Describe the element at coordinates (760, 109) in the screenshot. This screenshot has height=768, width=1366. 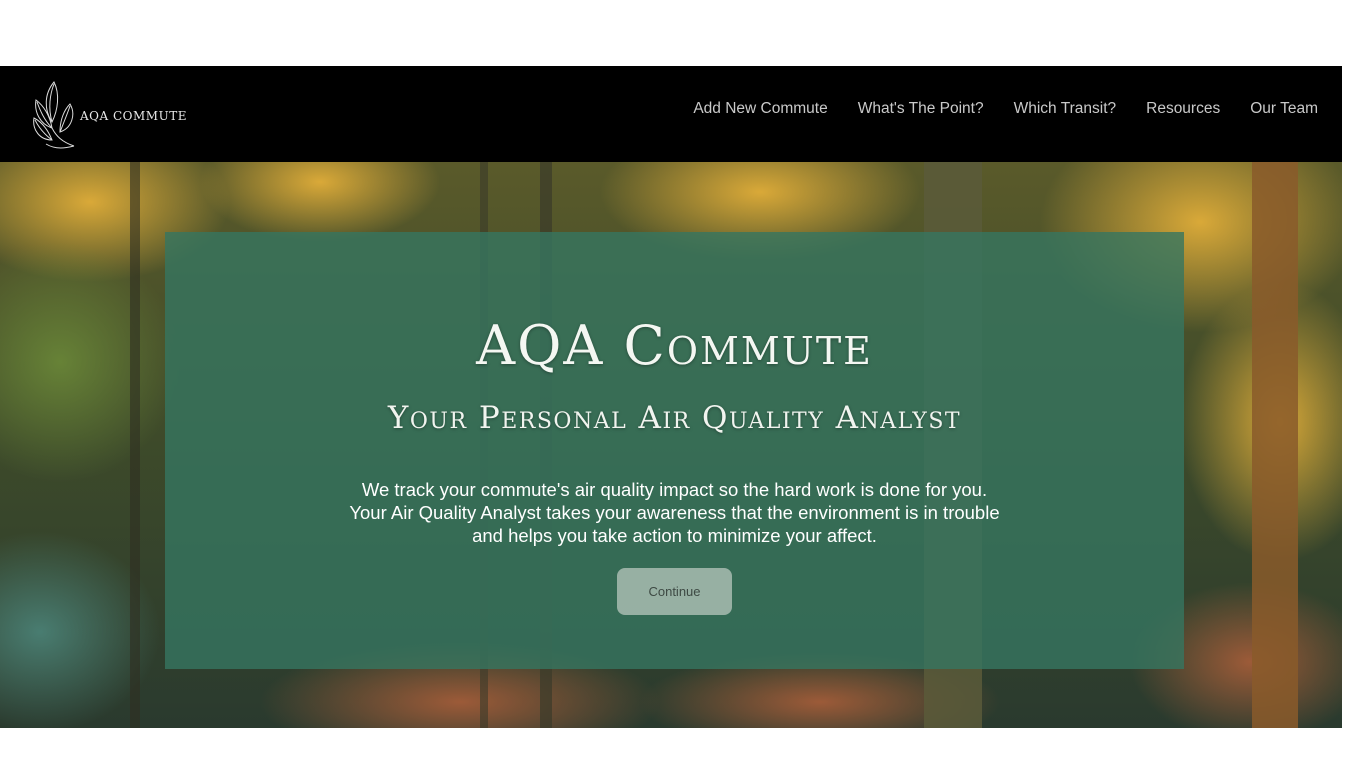
I see `nav-item-add-new-commute: Add New Commute` at that location.